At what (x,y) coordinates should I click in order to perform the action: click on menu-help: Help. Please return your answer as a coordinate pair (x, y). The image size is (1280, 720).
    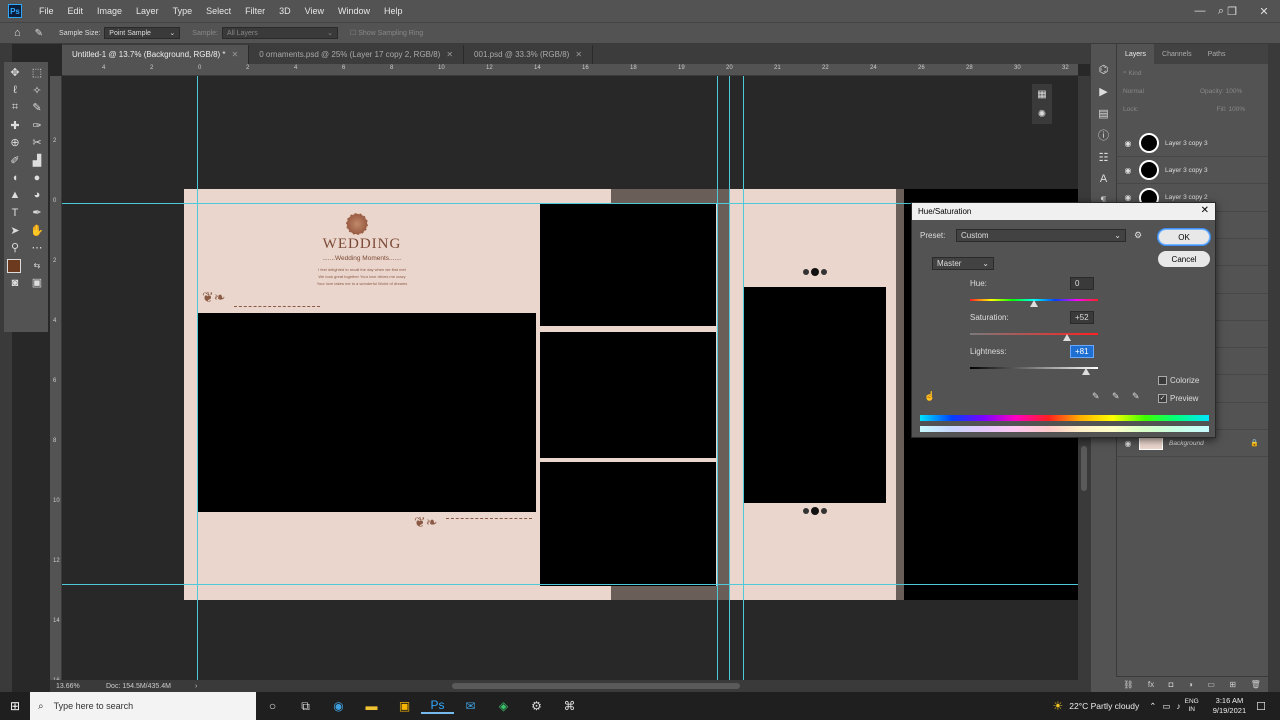
    Looking at the image, I should click on (393, 11).